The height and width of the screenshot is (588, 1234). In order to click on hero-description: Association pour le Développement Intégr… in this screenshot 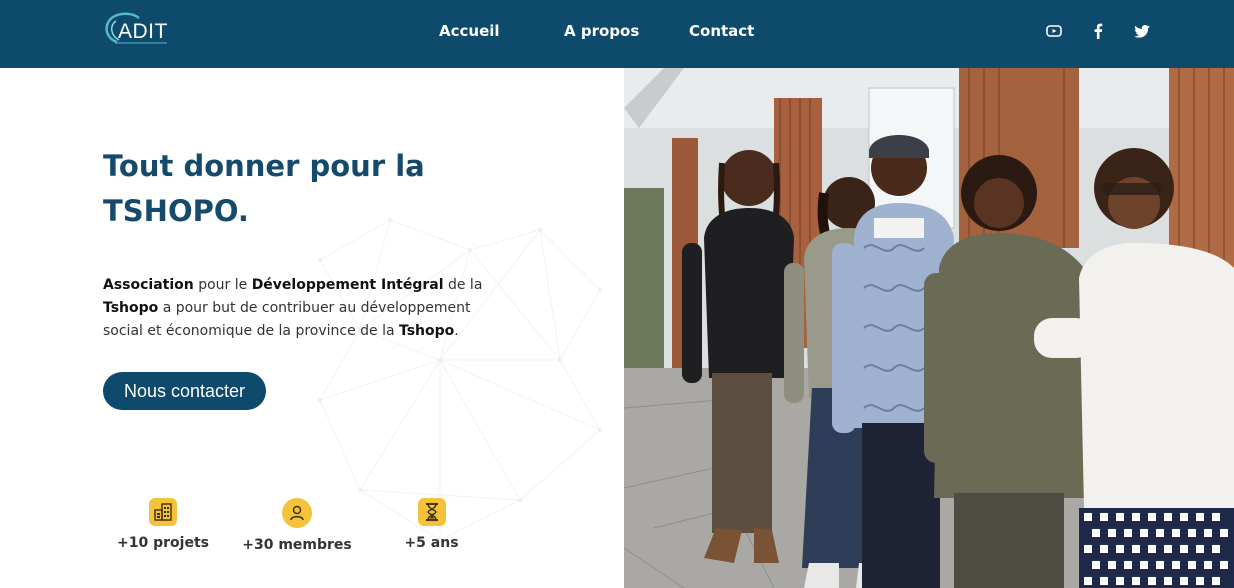, I will do `click(303, 308)`.